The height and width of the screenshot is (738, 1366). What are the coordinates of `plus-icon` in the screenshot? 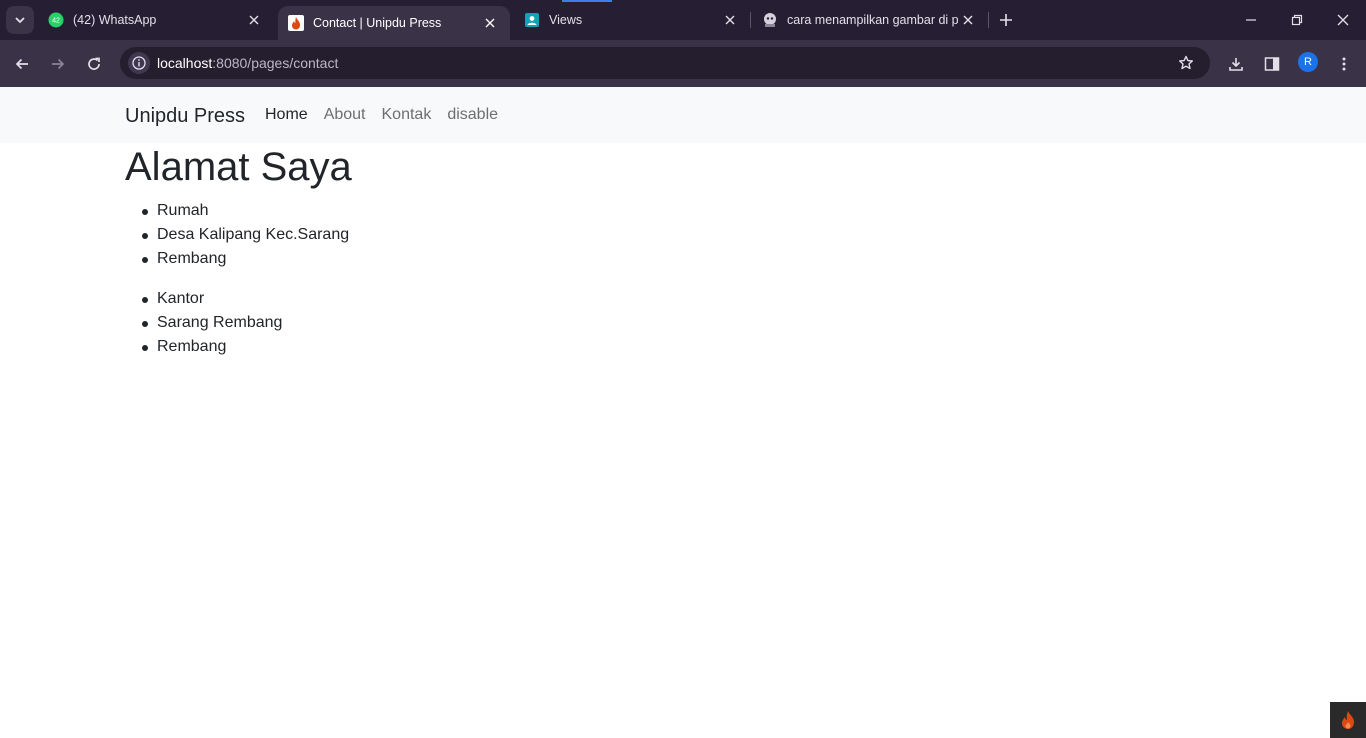 It's located at (1006, 20).